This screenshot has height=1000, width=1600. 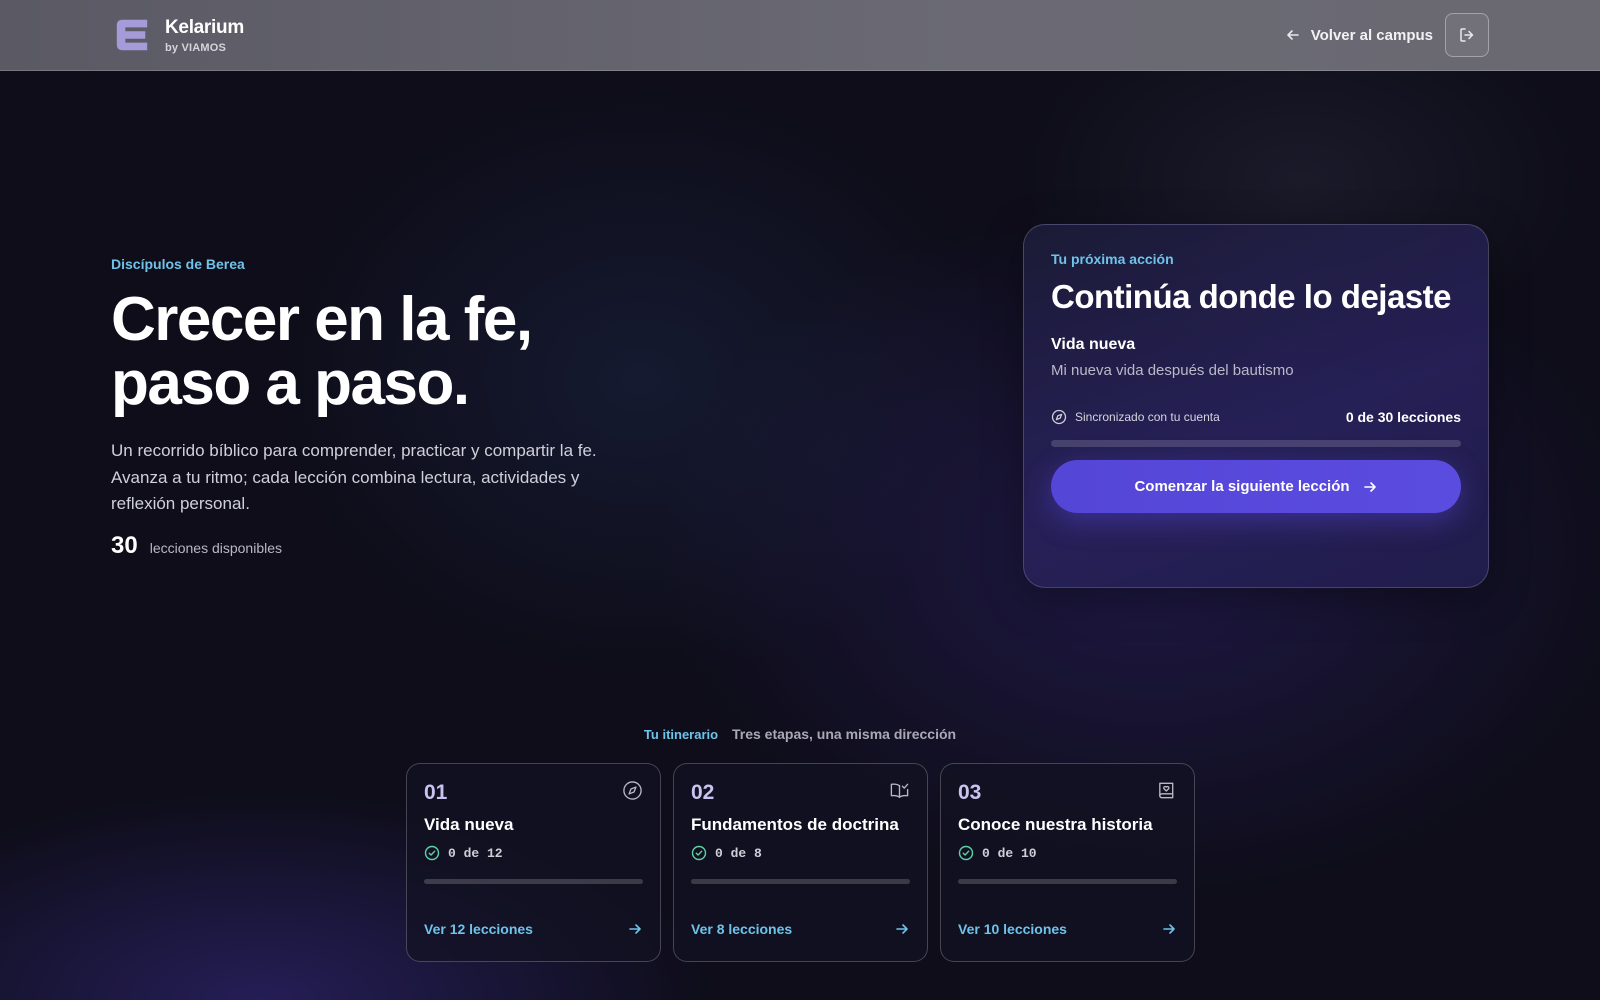 What do you see at coordinates (1012, 929) in the screenshot?
I see `view-lessons-label: Ver 10 lecciones` at bounding box center [1012, 929].